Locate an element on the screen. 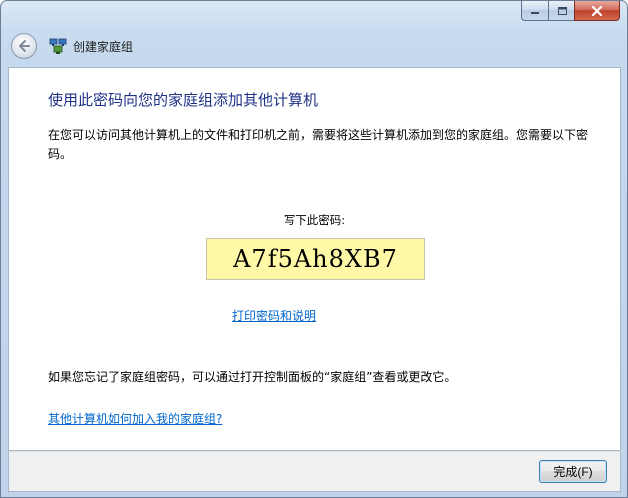 The height and width of the screenshot is (498, 628). maximize-icon is located at coordinates (562, 10).